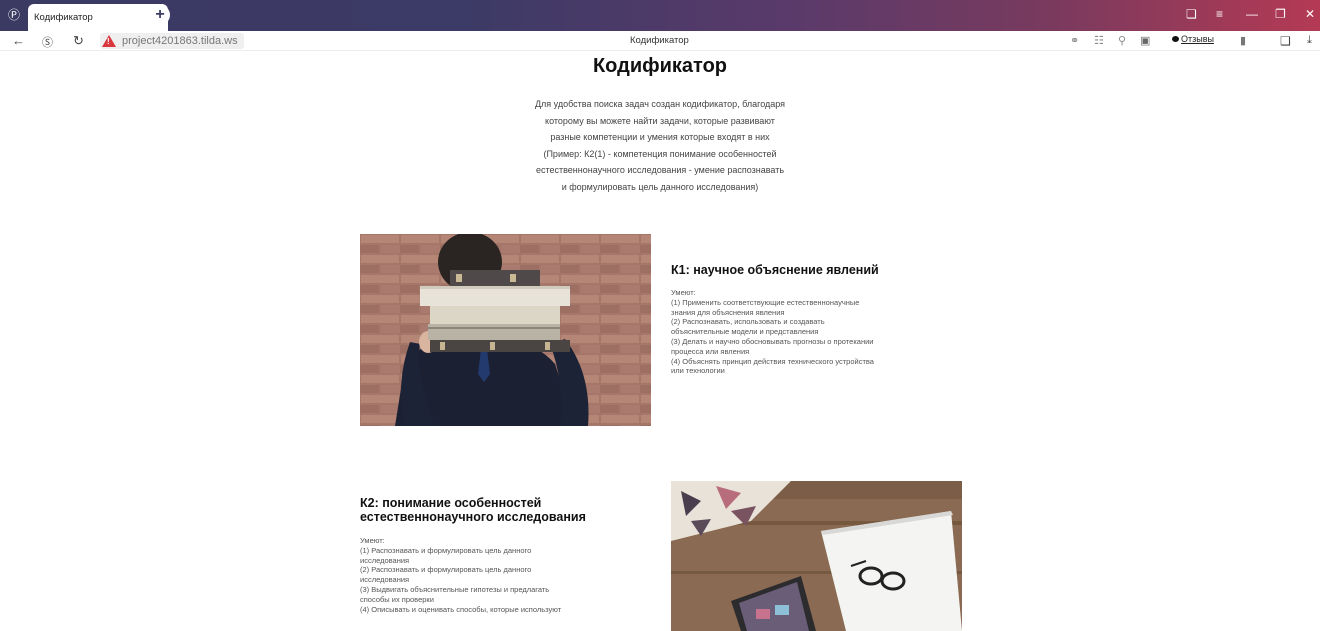  Describe the element at coordinates (1145, 40) in the screenshot. I see `extension-icon: ▣` at that location.